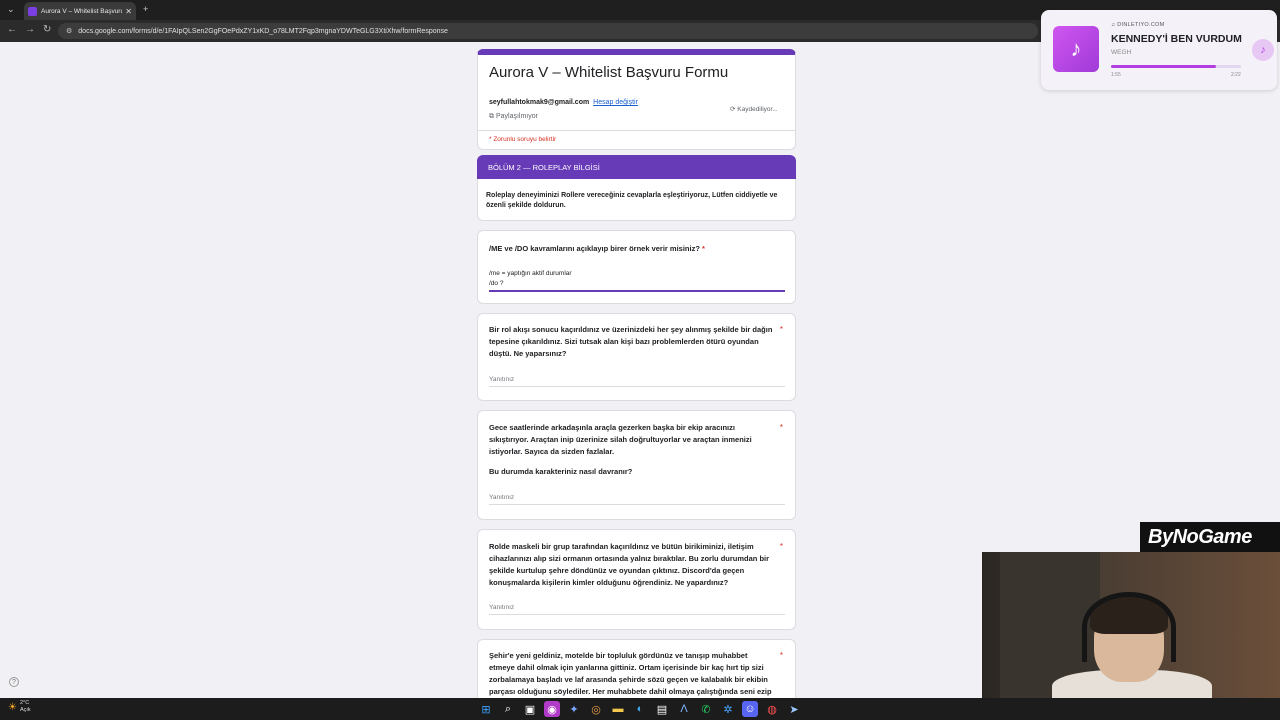  I want to click on new-tab-icon: +, so click(145, 9).